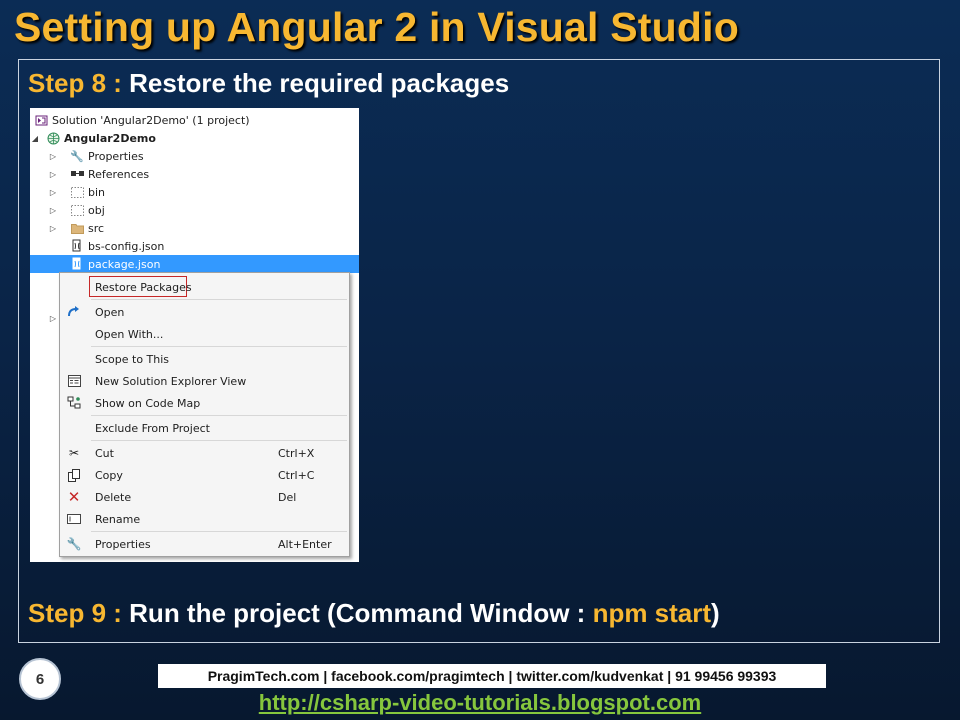  What do you see at coordinates (204, 519) in the screenshot?
I see `menu-item-rename: Rename` at bounding box center [204, 519].